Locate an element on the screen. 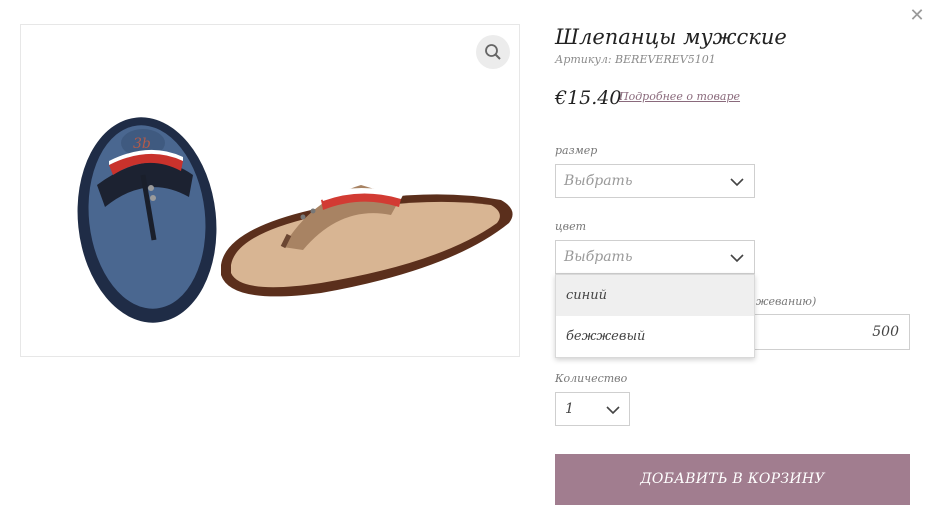 Image resolution: width=929 pixels, height=518 pixels. zoom-button is located at coordinates (493, 52).